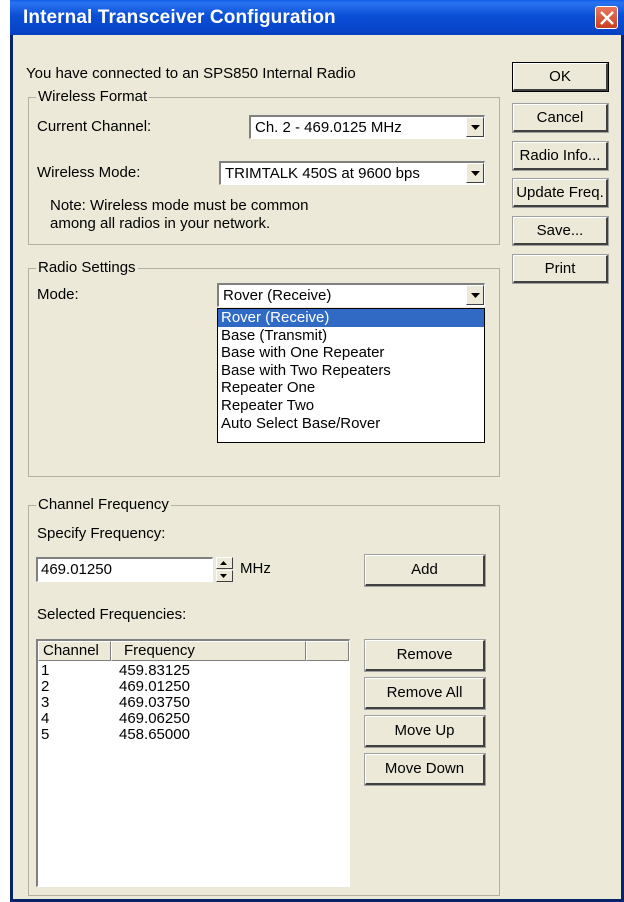 The width and height of the screenshot is (624, 902). Describe the element at coordinates (74, 651) in the screenshot. I see `column-header-channel: Channel` at that location.